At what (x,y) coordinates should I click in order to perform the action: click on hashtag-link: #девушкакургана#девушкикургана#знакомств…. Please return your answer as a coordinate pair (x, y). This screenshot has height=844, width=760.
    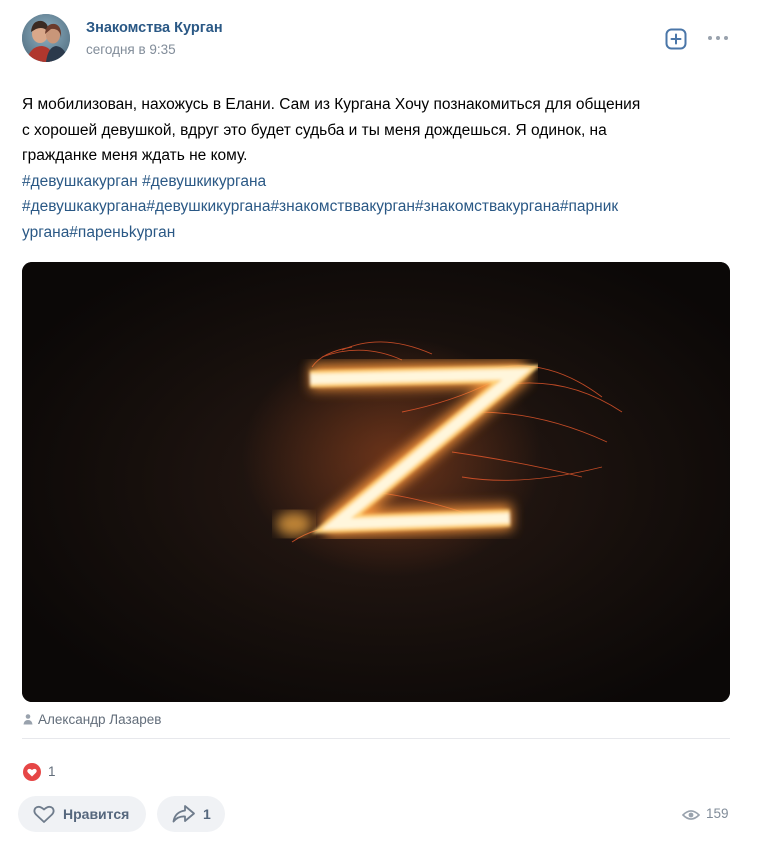
    Looking at the image, I should click on (320, 206).